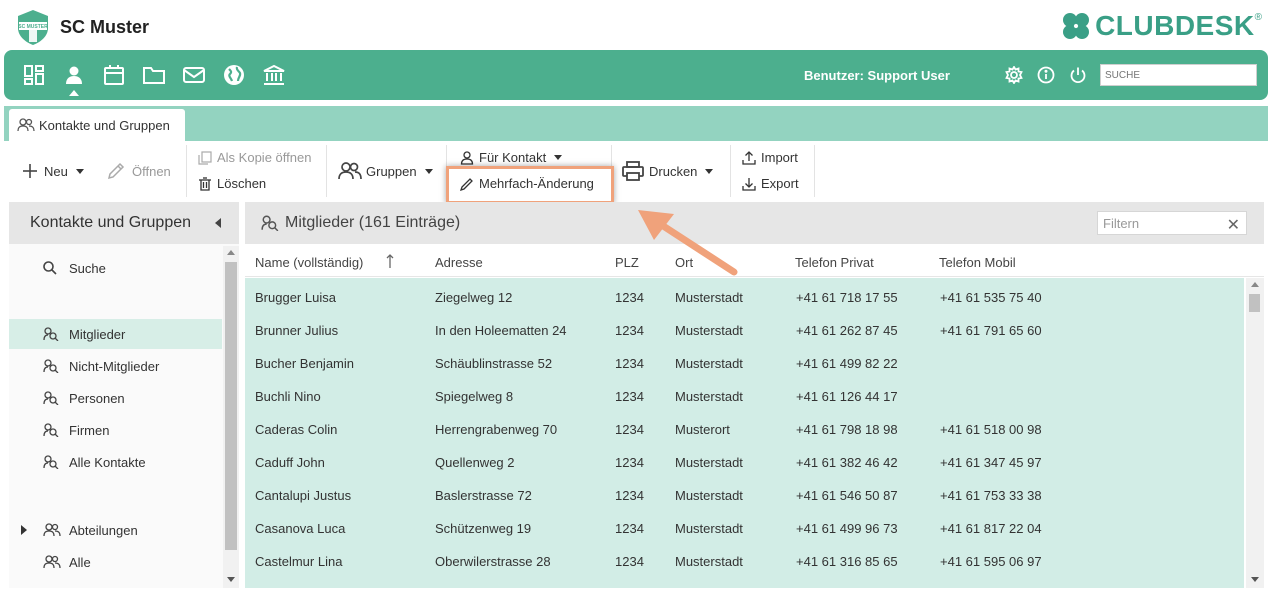 Image resolution: width=1272 pixels, height=591 pixels. I want to click on sidebar-item-persons: Personen, so click(115, 398).